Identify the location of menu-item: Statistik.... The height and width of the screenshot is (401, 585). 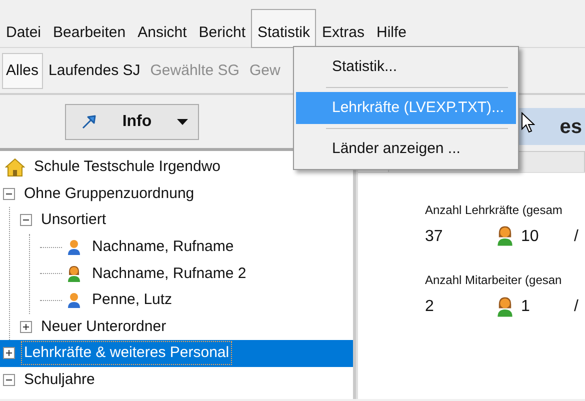
(406, 67).